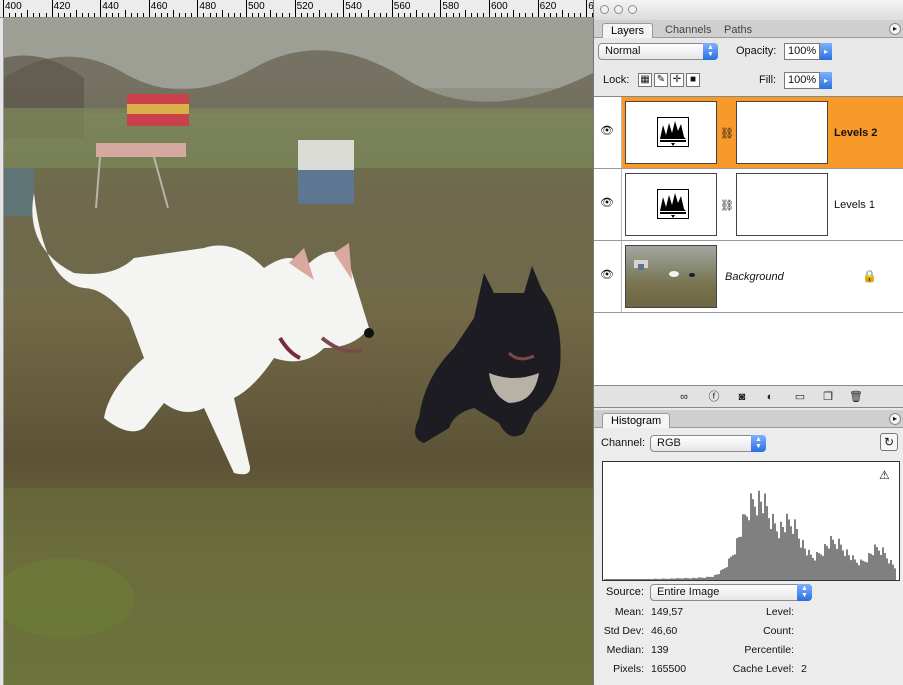 This screenshot has height=685, width=903. I want to click on lock-icon: 🔒, so click(869, 276).